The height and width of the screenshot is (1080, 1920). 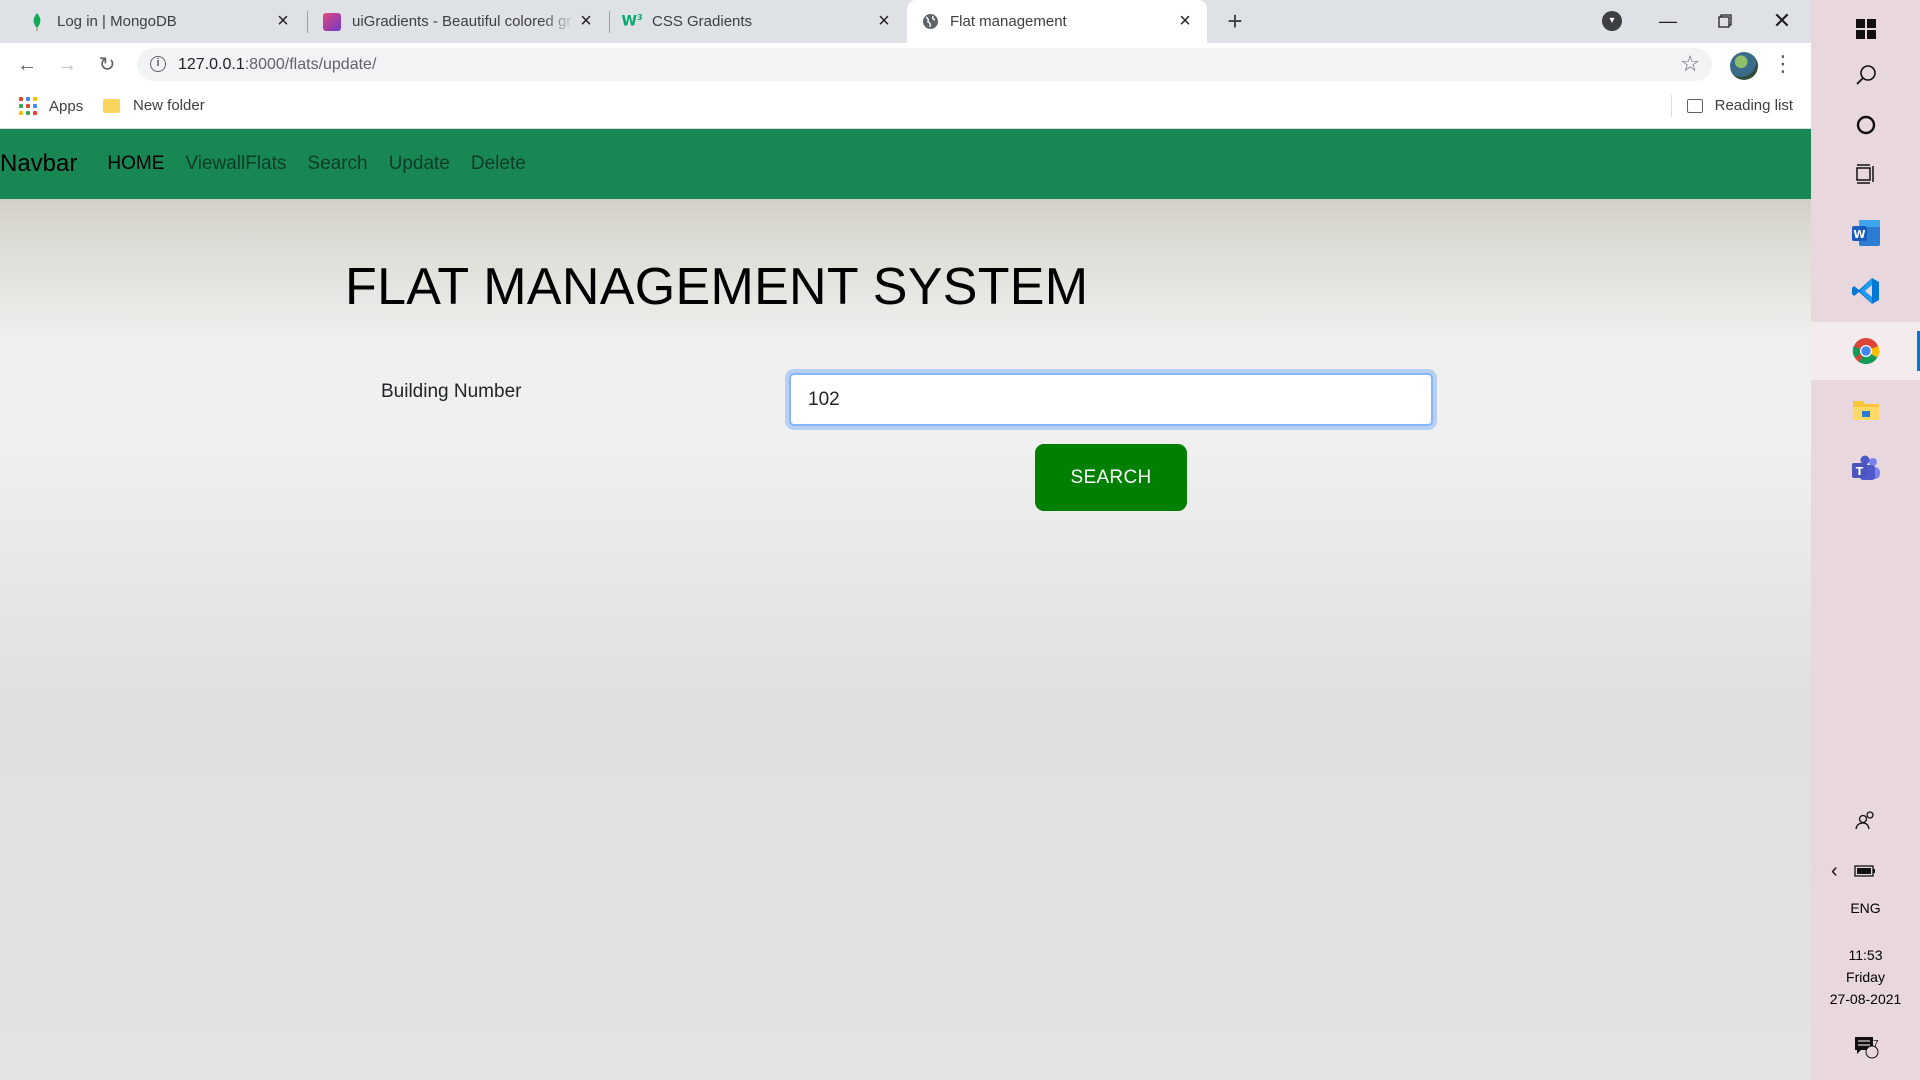 I want to click on address-bar: i 127.0.0.1:8000/flats/update/ ☆, so click(x=924, y=64).